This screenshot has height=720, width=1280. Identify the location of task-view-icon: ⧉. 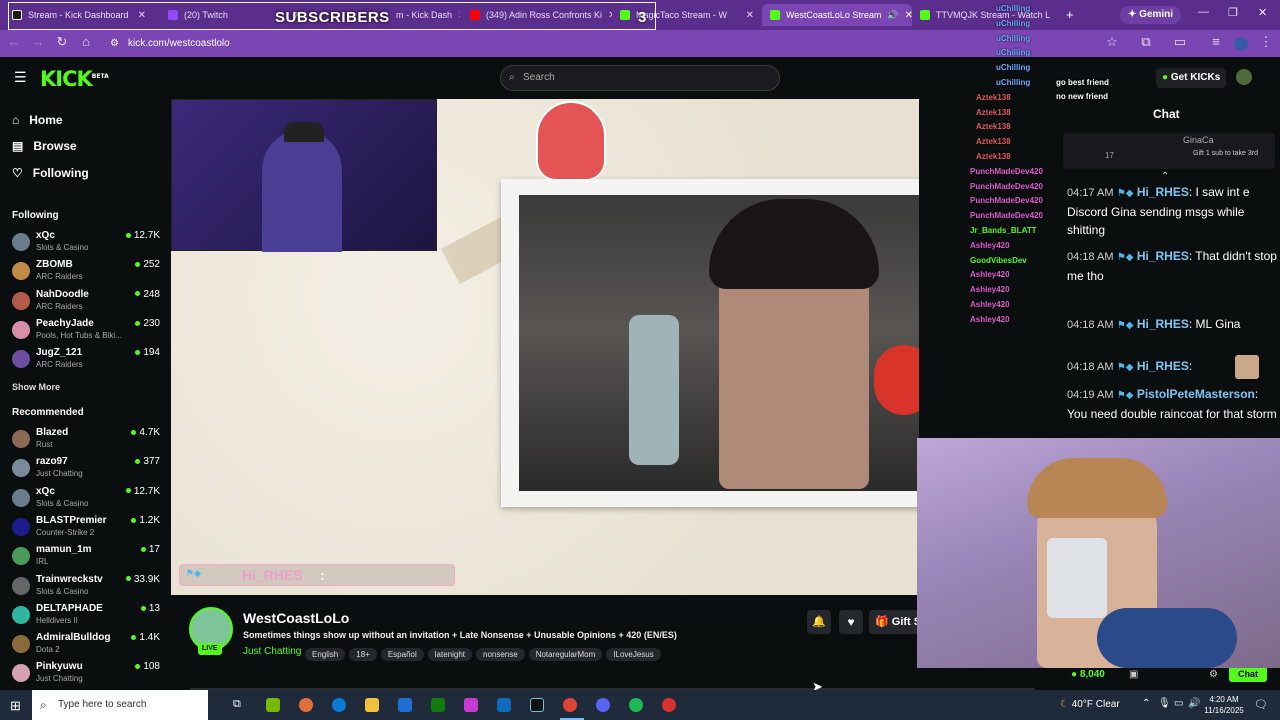
(240, 705).